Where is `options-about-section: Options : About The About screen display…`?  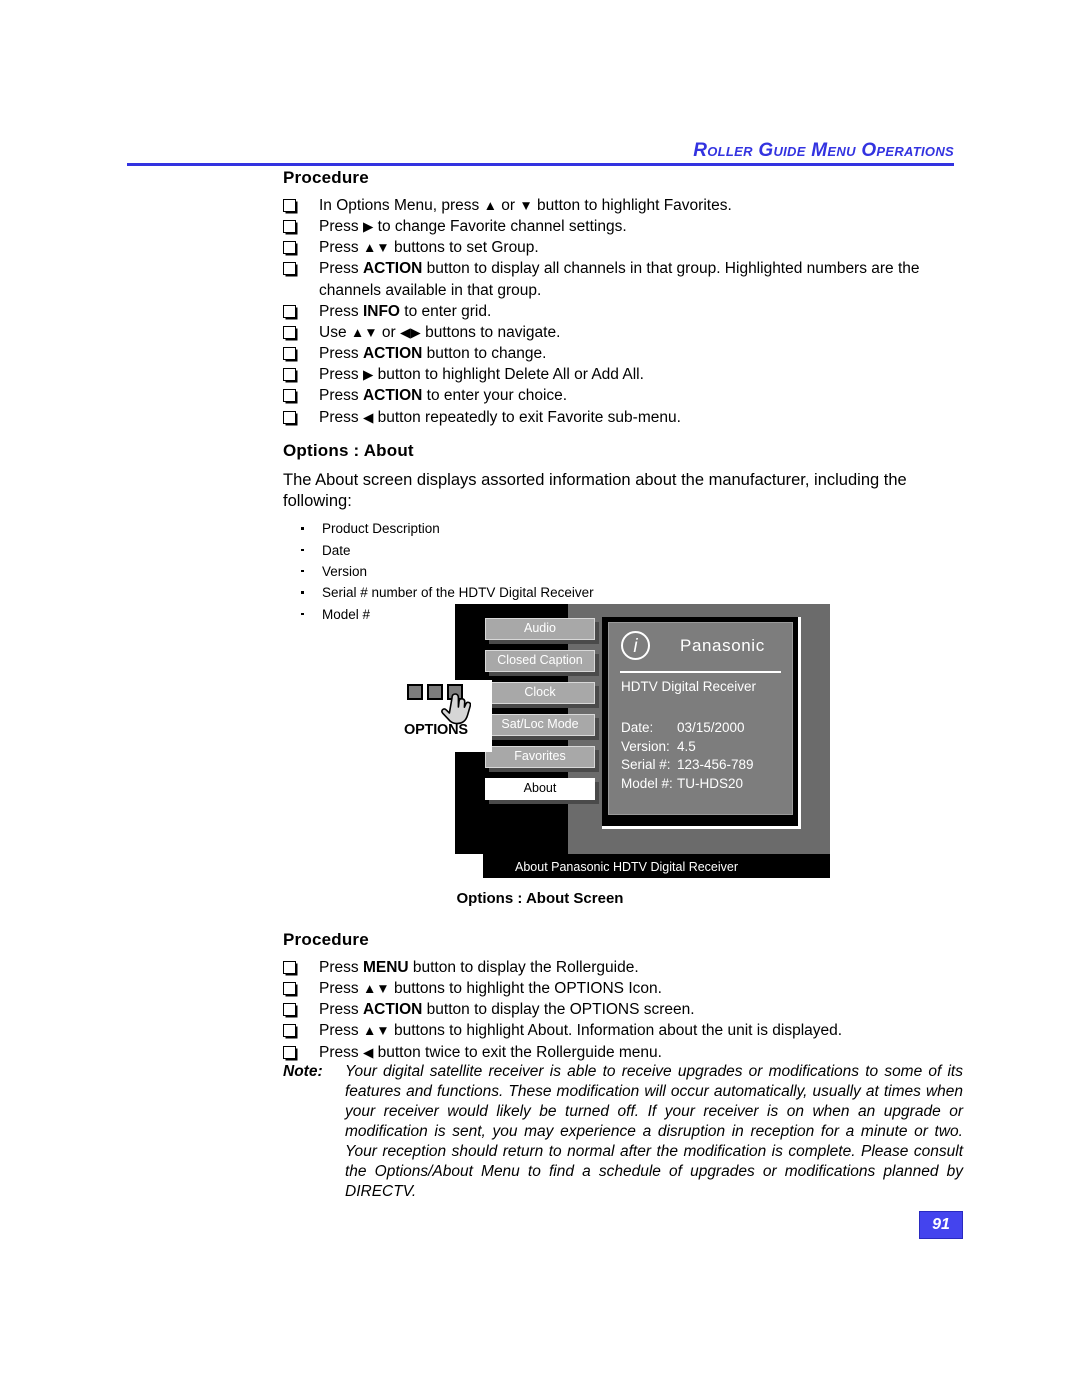
options-about-section: Options : About The About screen display… is located at coordinates (623, 533).